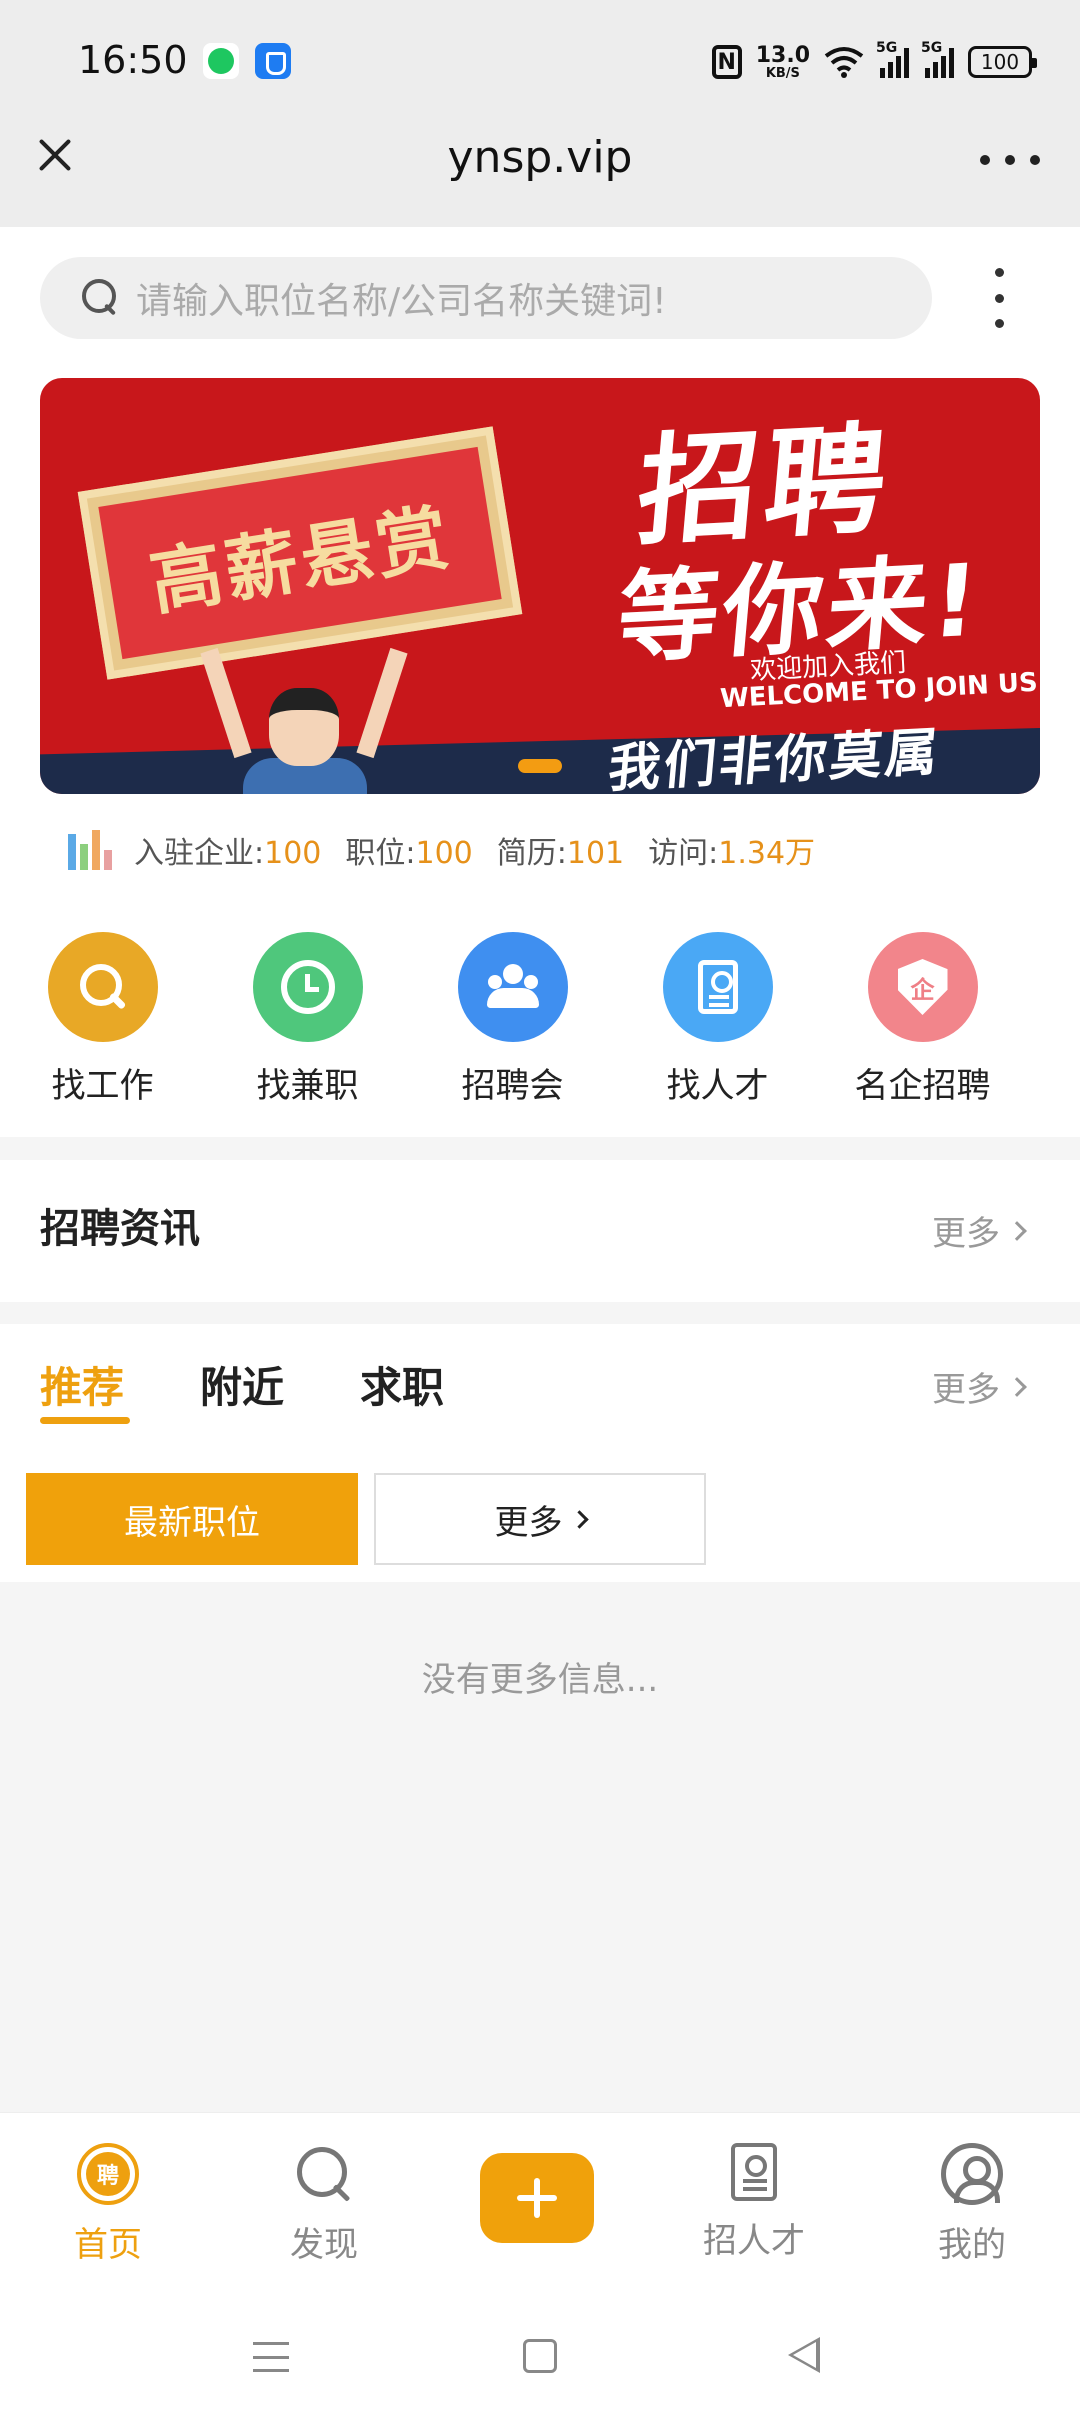 This screenshot has height=2412, width=1080. I want to click on quick-famous-companies: 企 名企招聘, so click(922, 1022).